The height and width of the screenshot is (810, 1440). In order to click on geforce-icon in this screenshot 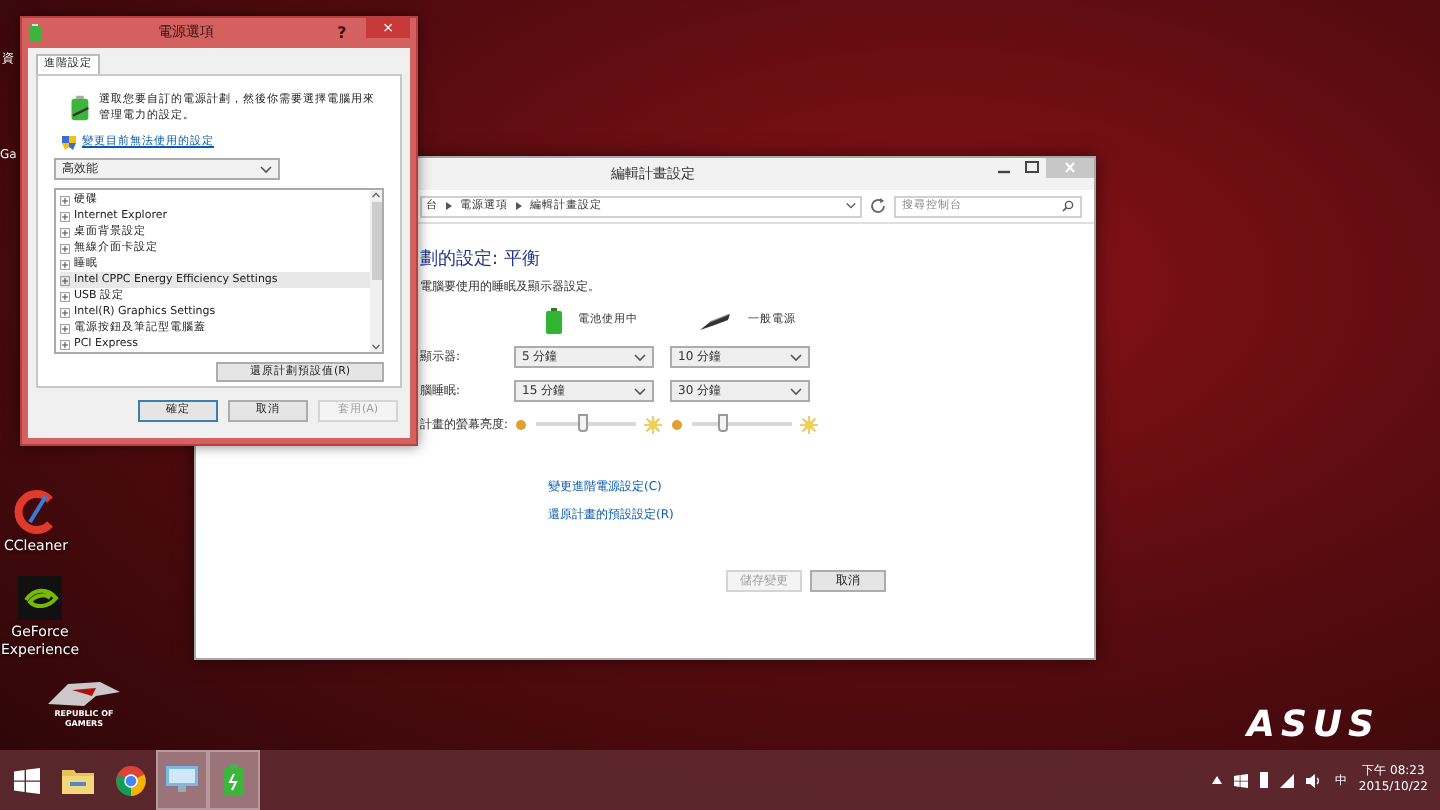, I will do `click(40, 598)`.